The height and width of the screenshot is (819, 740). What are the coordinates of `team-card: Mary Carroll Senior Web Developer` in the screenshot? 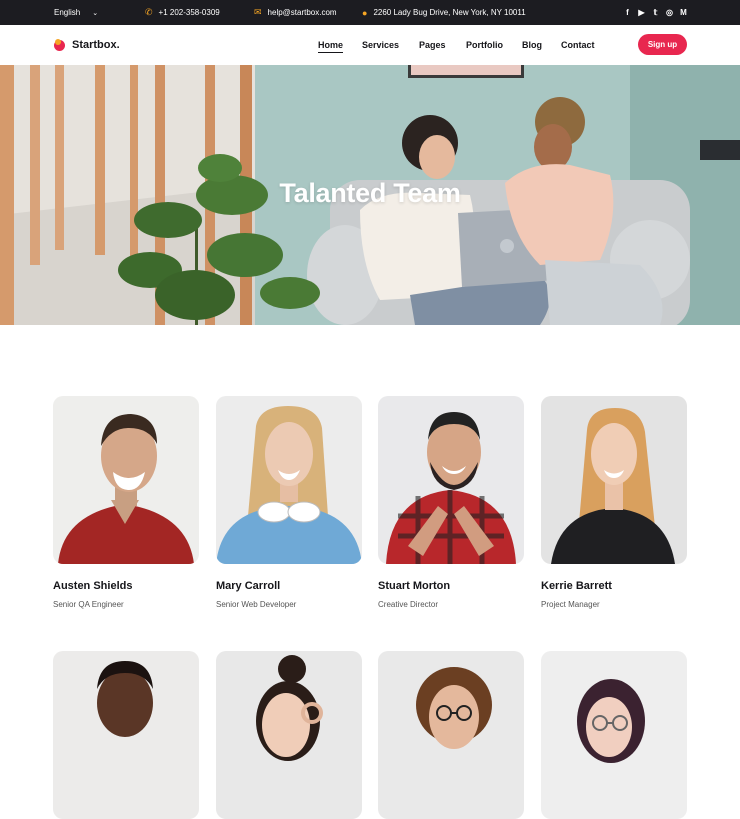 It's located at (289, 502).